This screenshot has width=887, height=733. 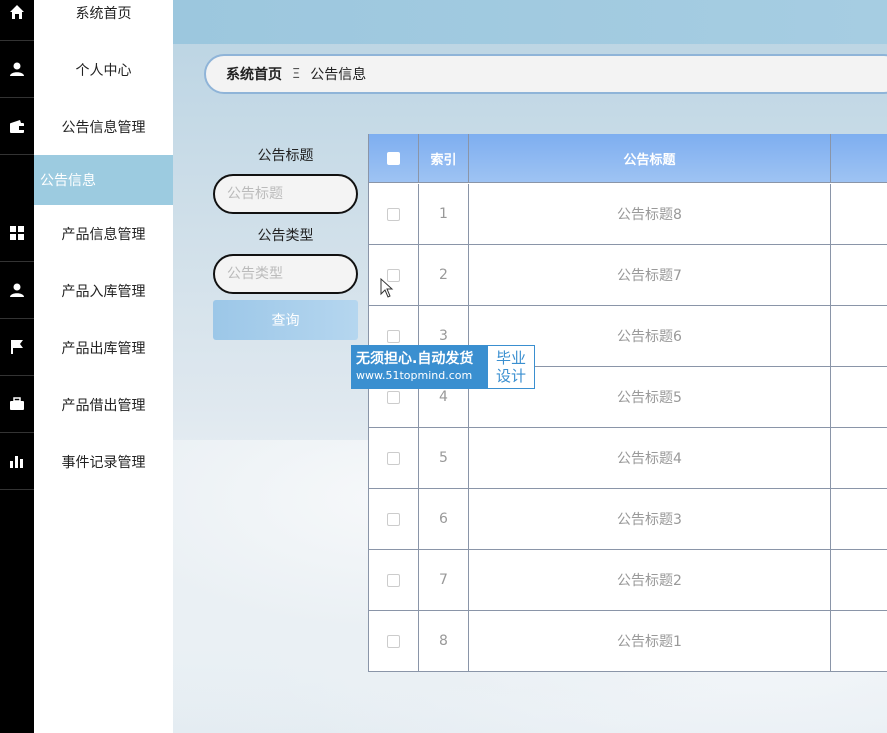 What do you see at coordinates (338, 75) in the screenshot?
I see `breadcrumb-current: 公告信息` at bounding box center [338, 75].